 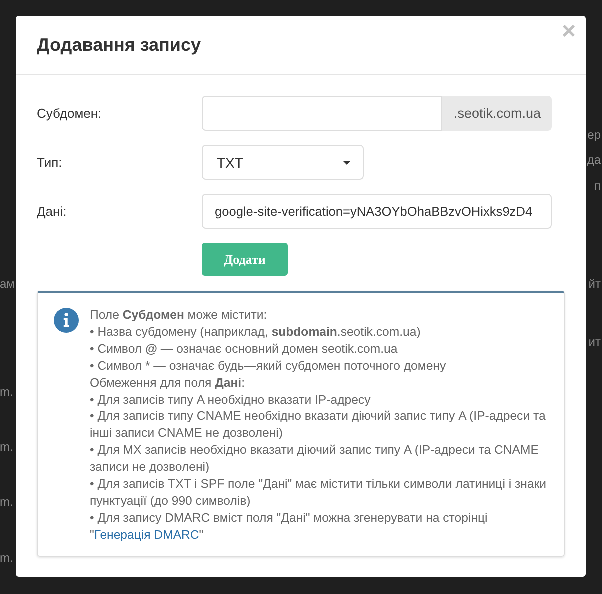 What do you see at coordinates (597, 186) in the screenshot?
I see `background-text: п` at bounding box center [597, 186].